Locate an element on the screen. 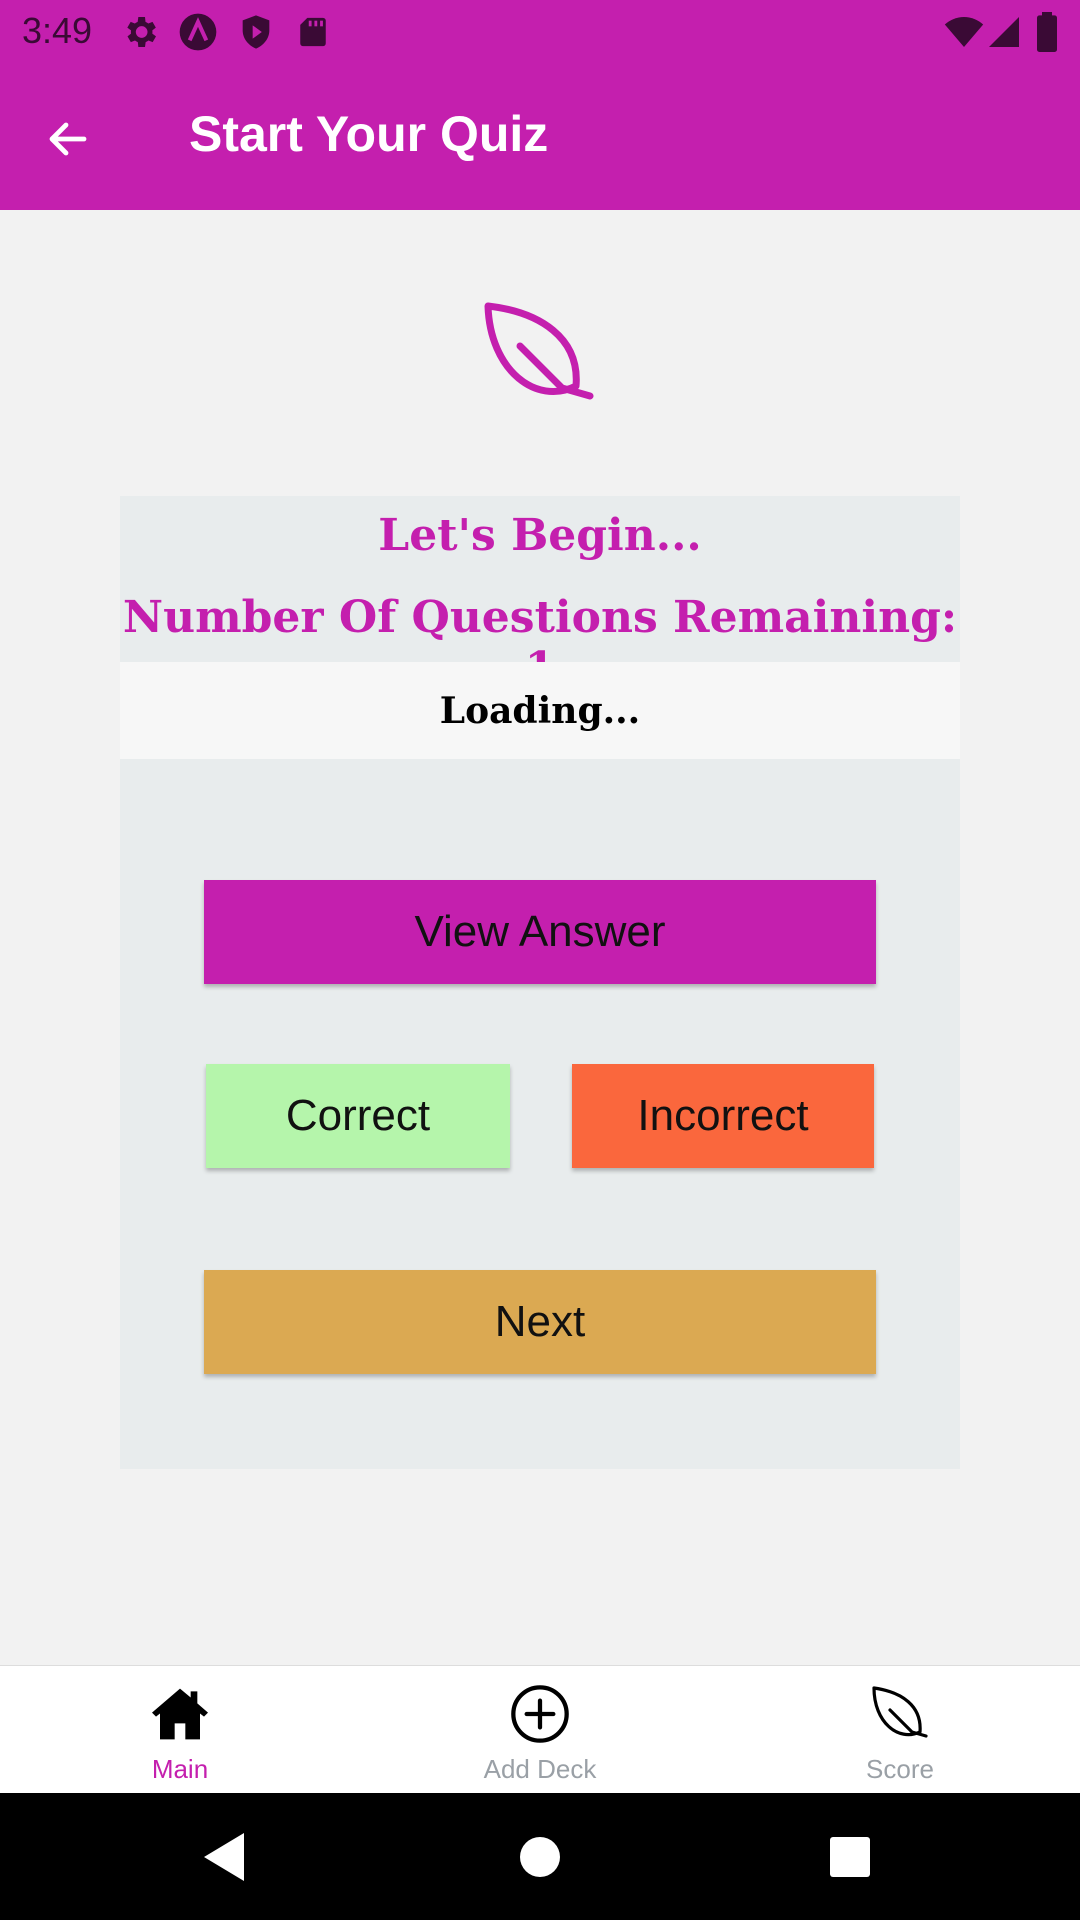 The height and width of the screenshot is (1920, 1080). recents-square-icon is located at coordinates (850, 1857).